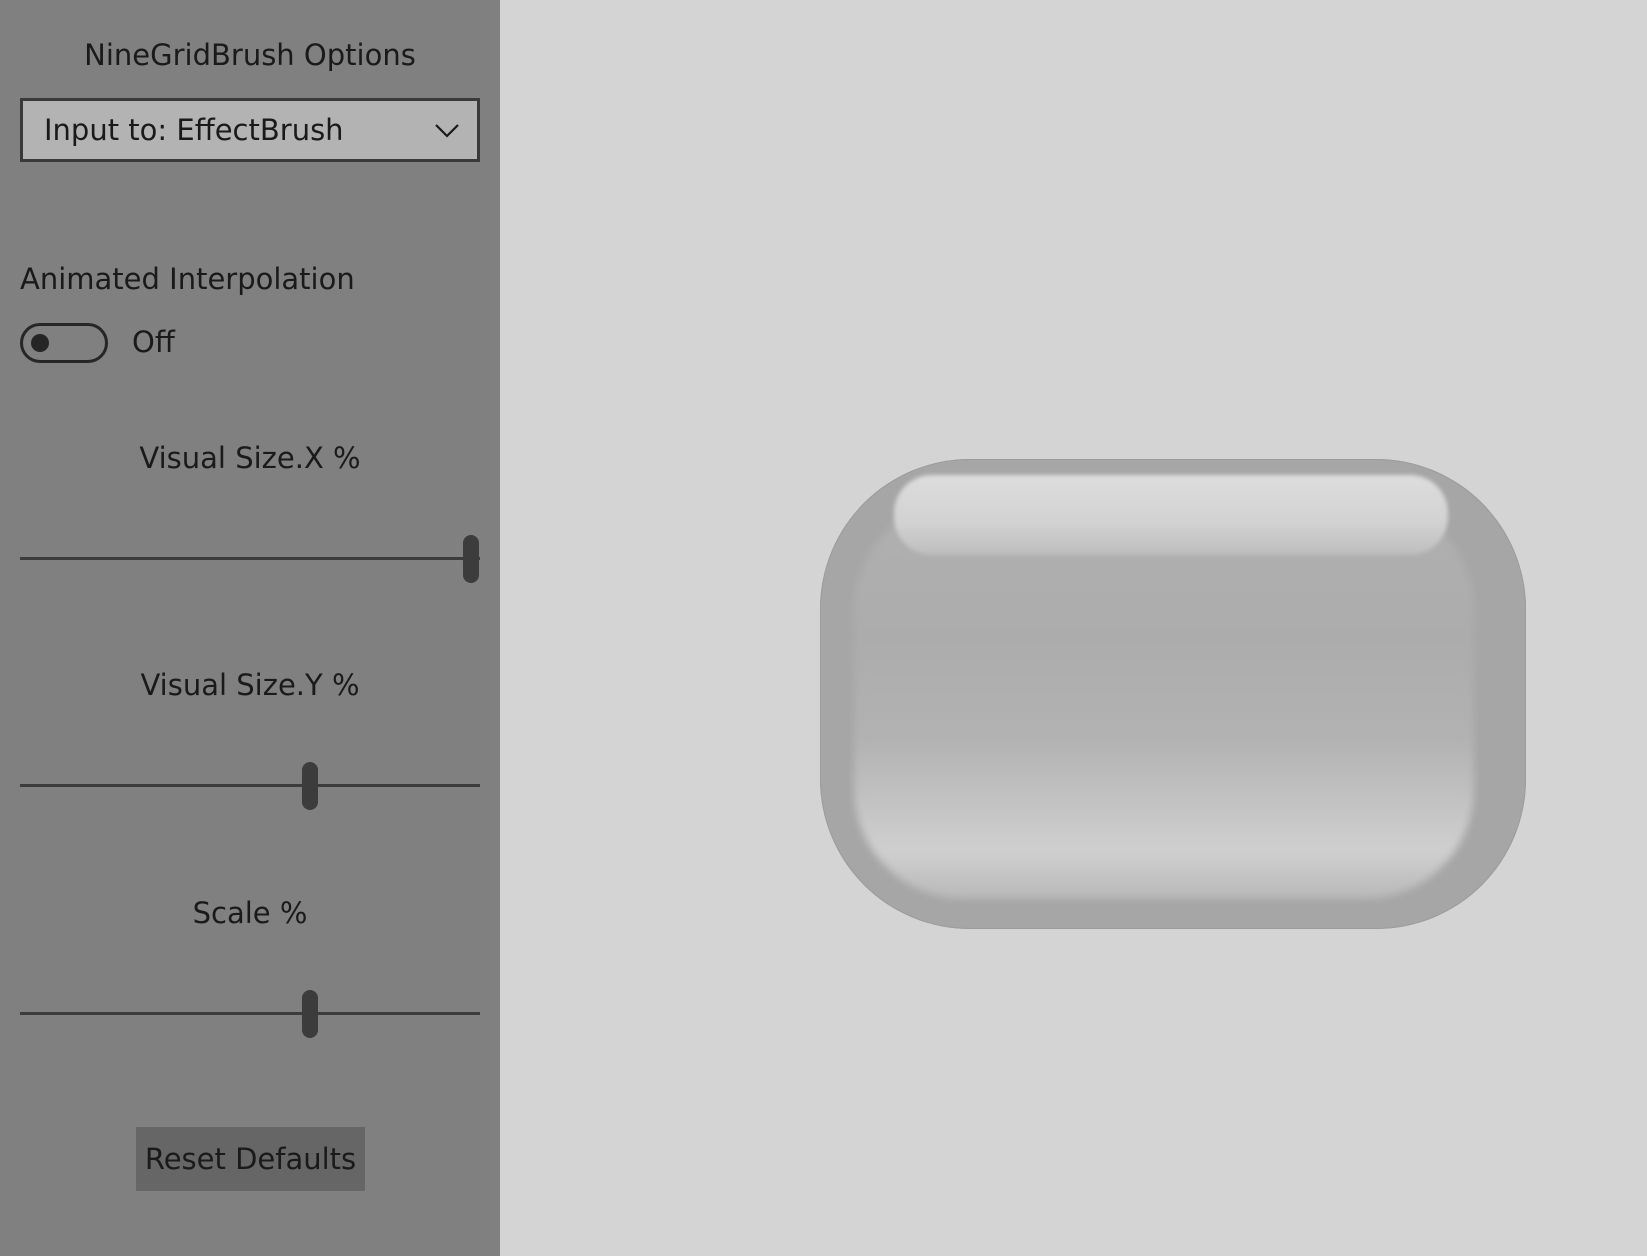 The image size is (1647, 1256). What do you see at coordinates (250, 1159) in the screenshot?
I see `reset-defaults-button: Reset Defaults` at bounding box center [250, 1159].